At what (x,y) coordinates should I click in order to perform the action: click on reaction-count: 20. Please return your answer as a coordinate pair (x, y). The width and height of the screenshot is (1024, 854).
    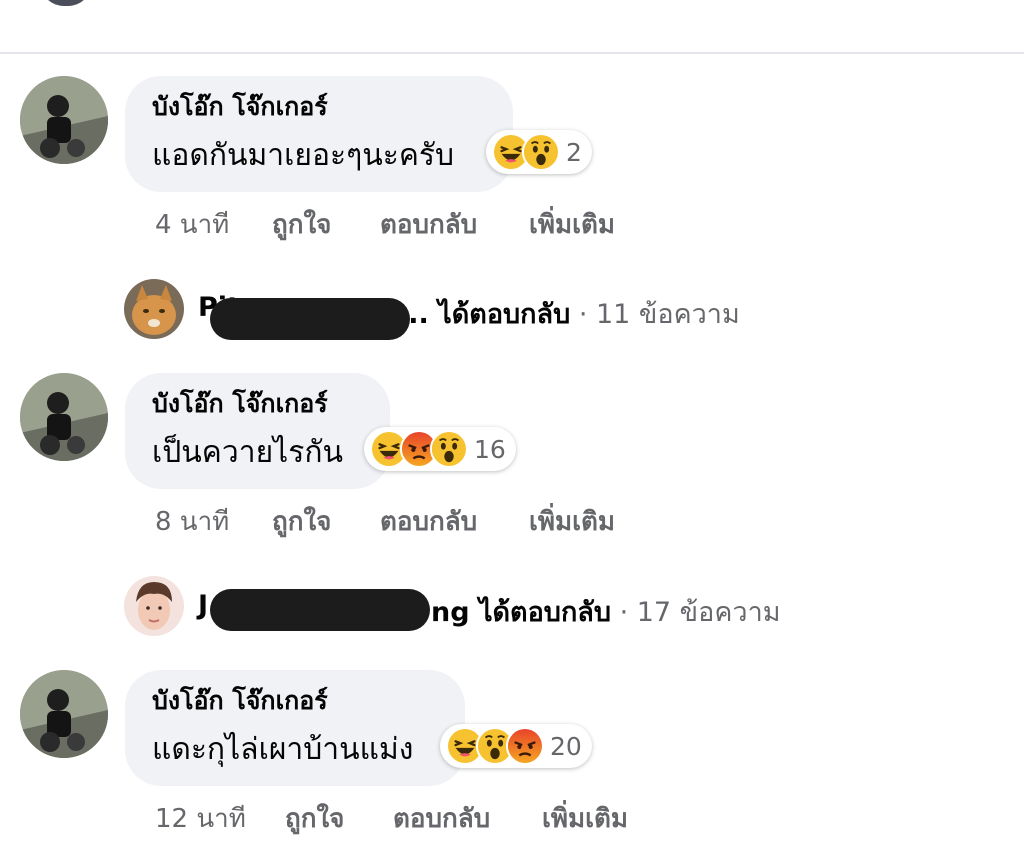
    Looking at the image, I should click on (566, 746).